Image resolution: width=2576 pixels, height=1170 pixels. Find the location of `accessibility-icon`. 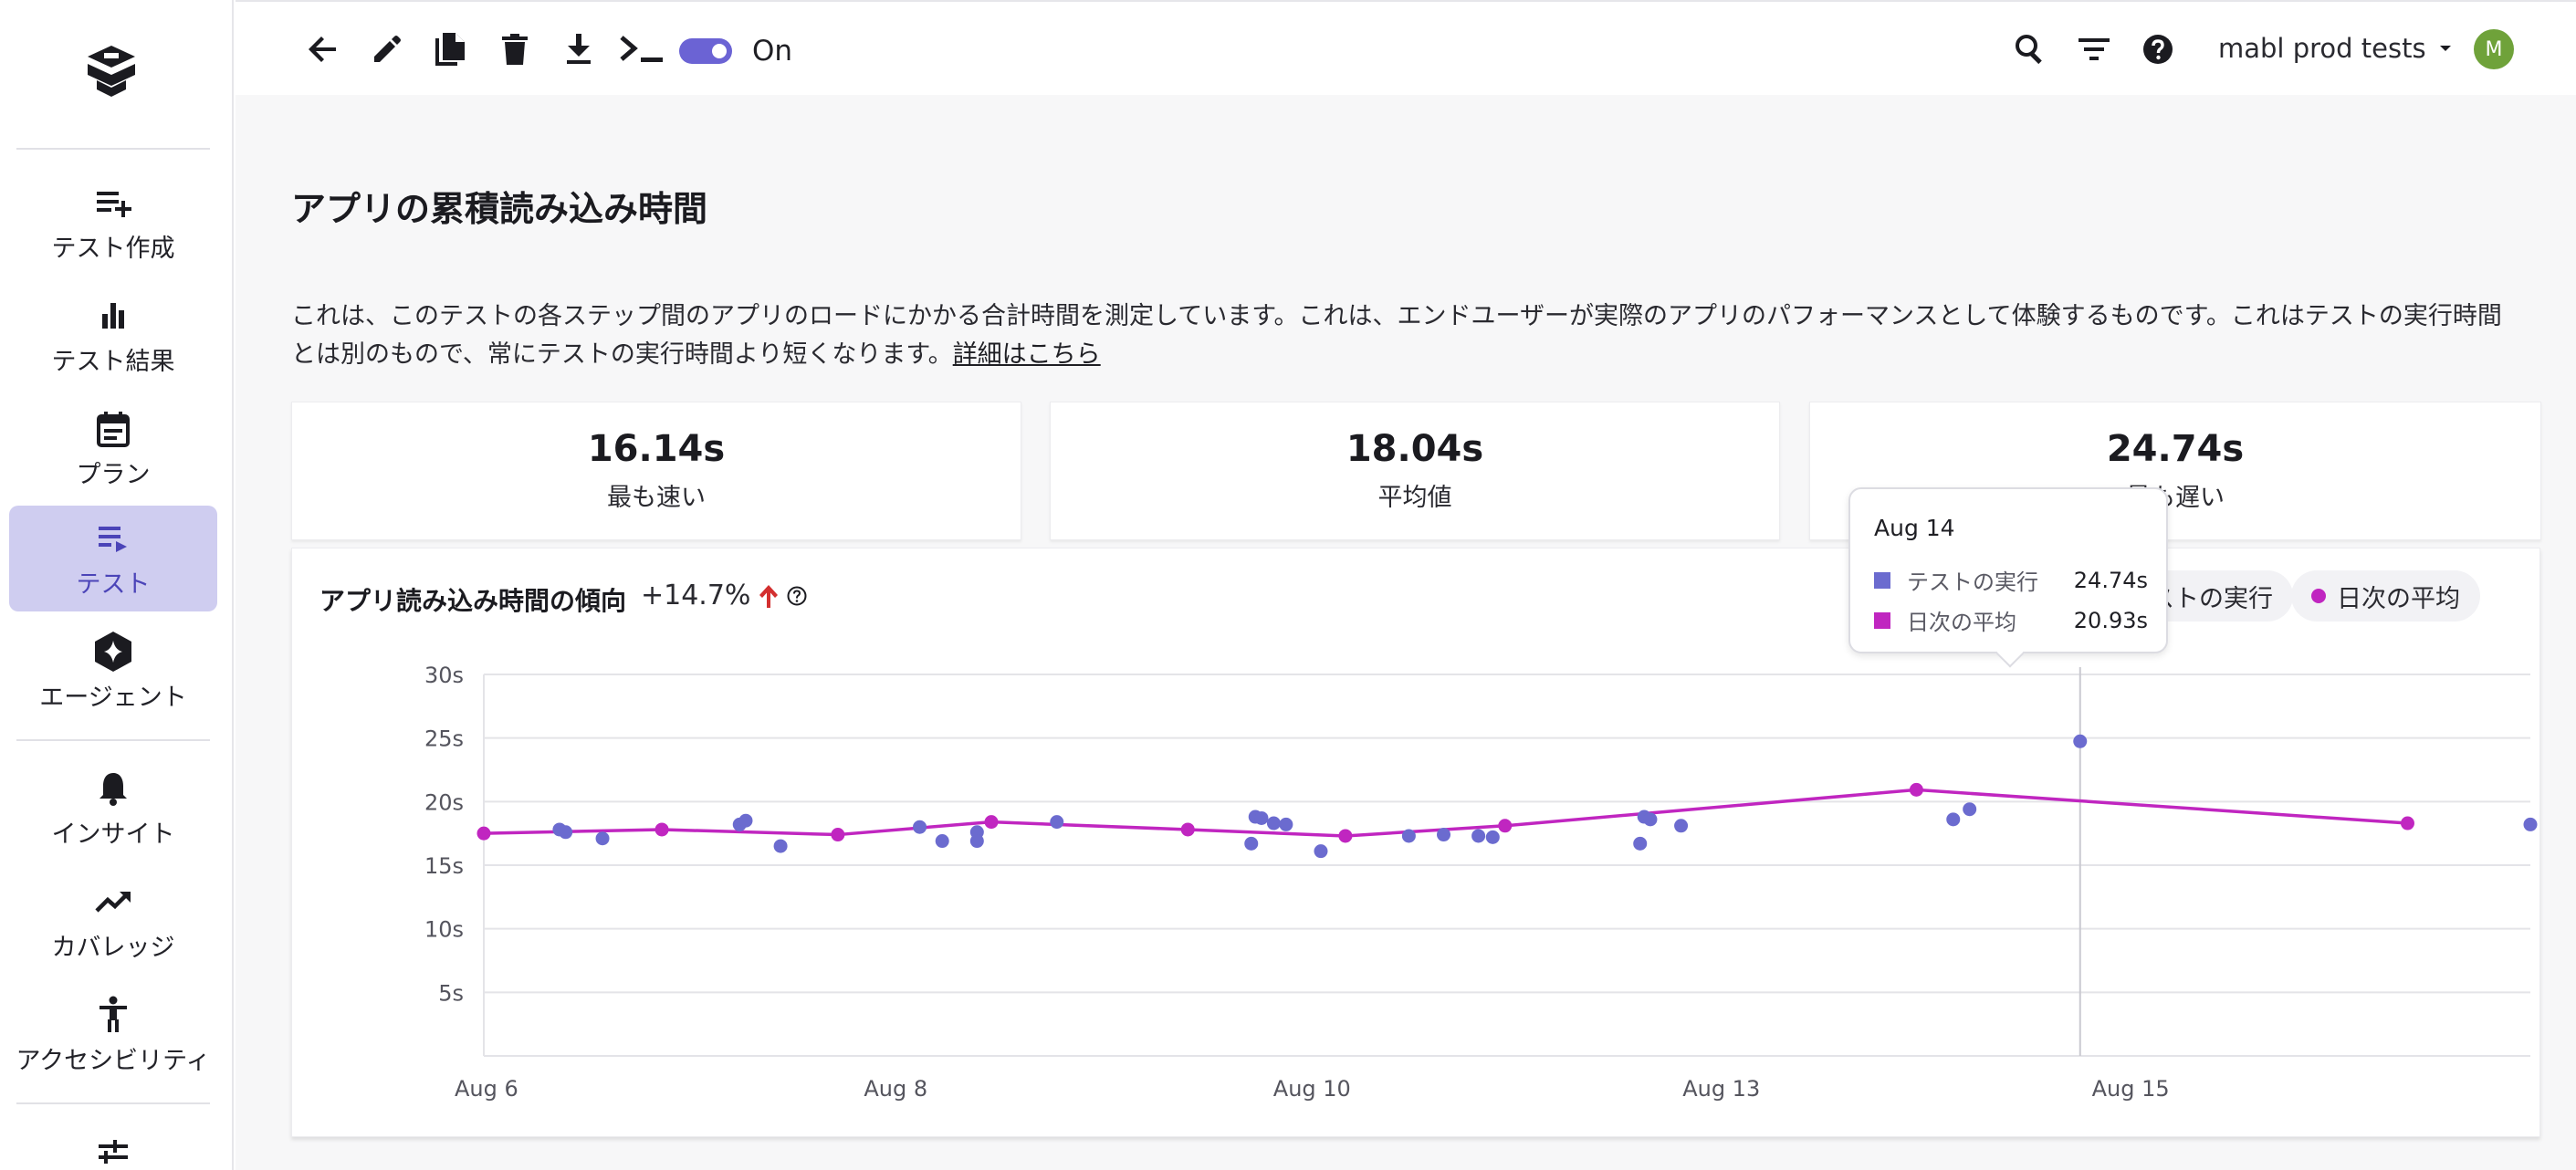

accessibility-icon is located at coordinates (113, 1015).